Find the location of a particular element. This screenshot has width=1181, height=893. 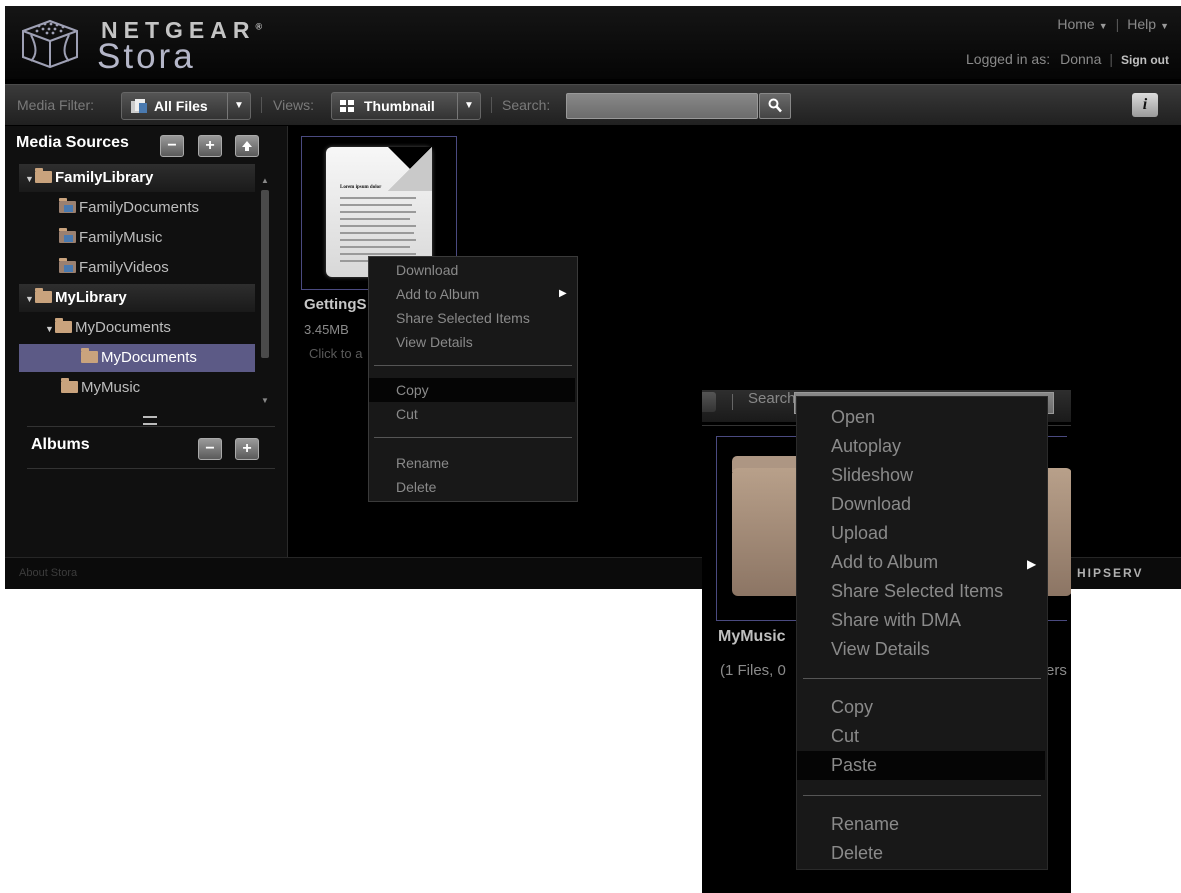

help-link: Help is located at coordinates (1141, 24).